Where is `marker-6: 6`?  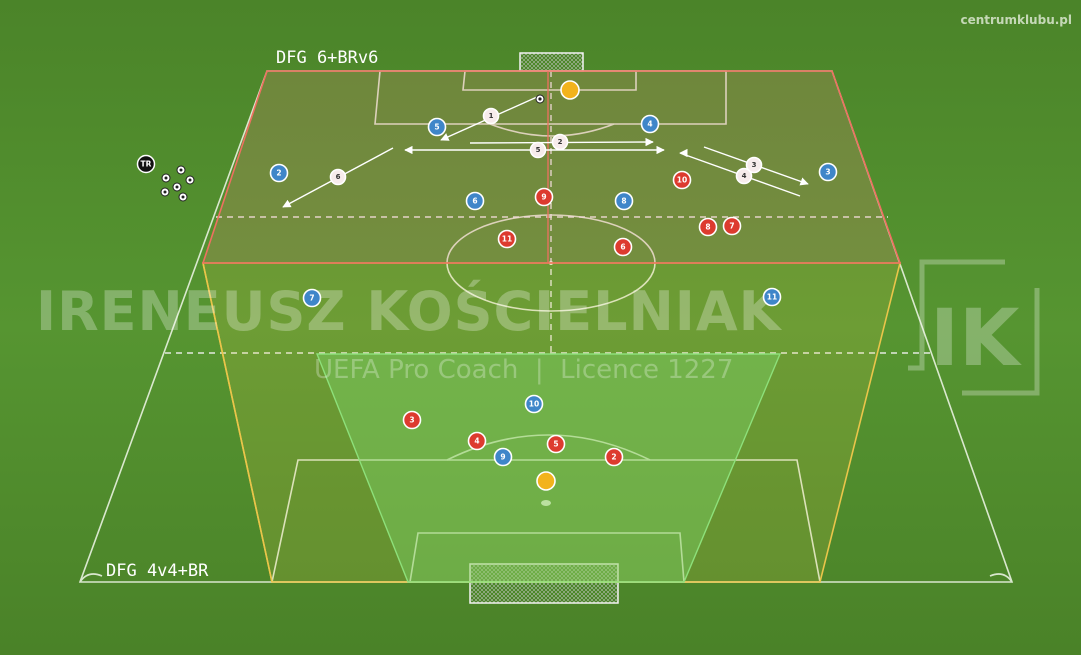
marker-6: 6 is located at coordinates (338, 177).